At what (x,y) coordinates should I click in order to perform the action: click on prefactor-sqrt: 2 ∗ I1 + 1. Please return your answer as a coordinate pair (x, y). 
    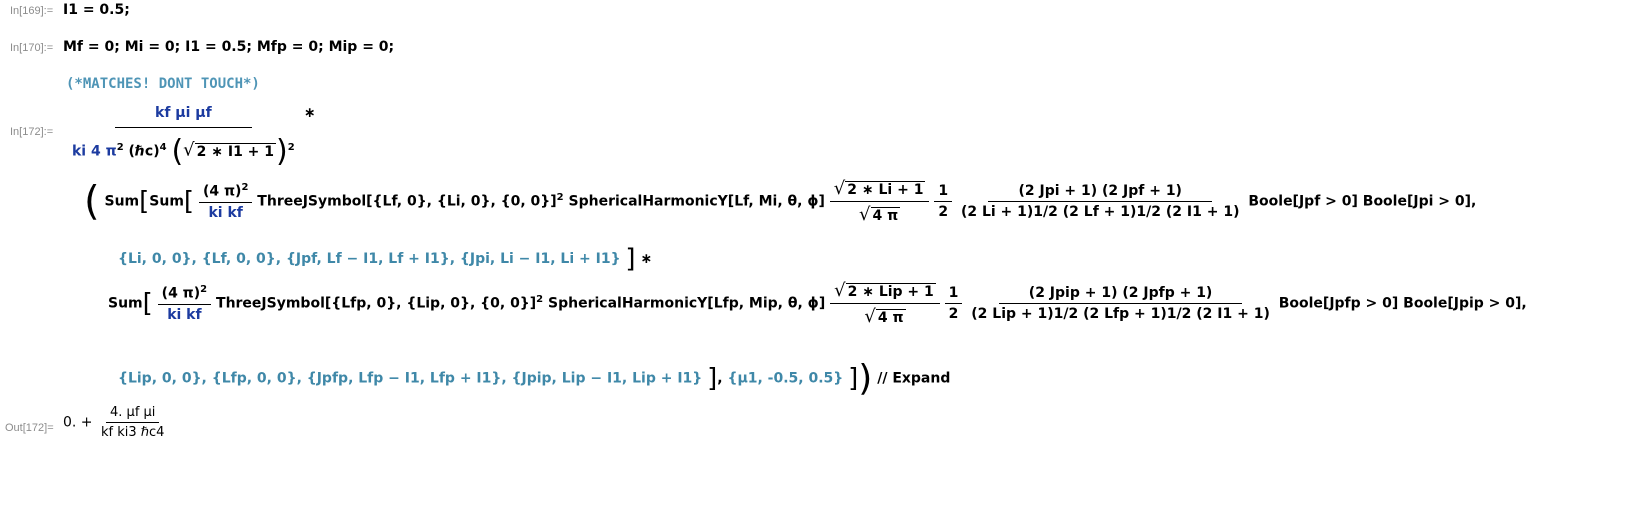
    Looking at the image, I should click on (235, 151).